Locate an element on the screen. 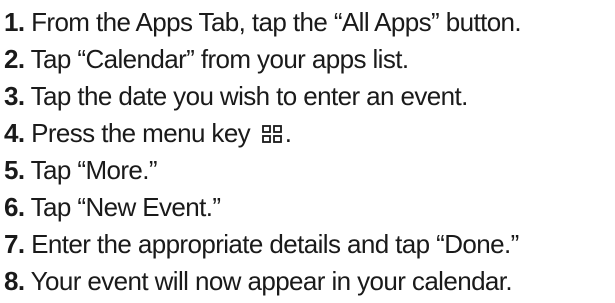 The image size is (615, 303). step-text: Tap “New Event.” is located at coordinates (125, 207).